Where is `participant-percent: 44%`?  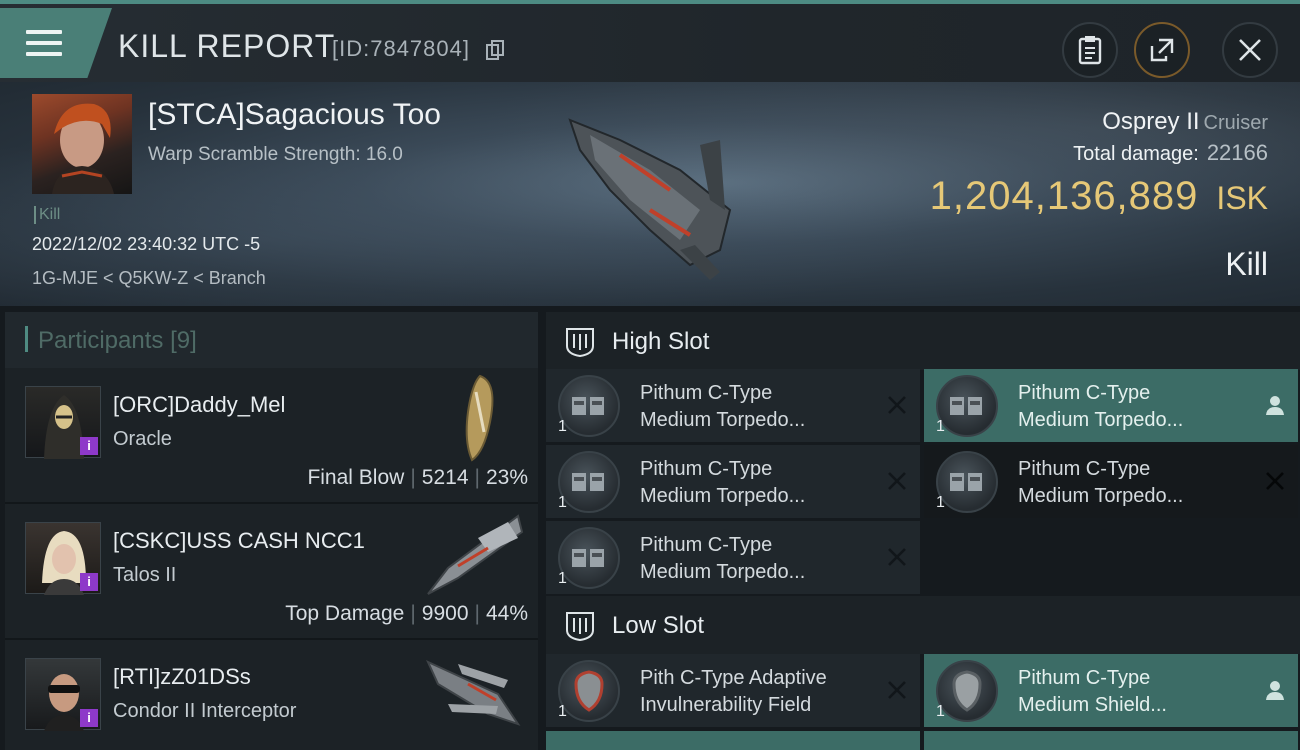 participant-percent: 44% is located at coordinates (506, 613).